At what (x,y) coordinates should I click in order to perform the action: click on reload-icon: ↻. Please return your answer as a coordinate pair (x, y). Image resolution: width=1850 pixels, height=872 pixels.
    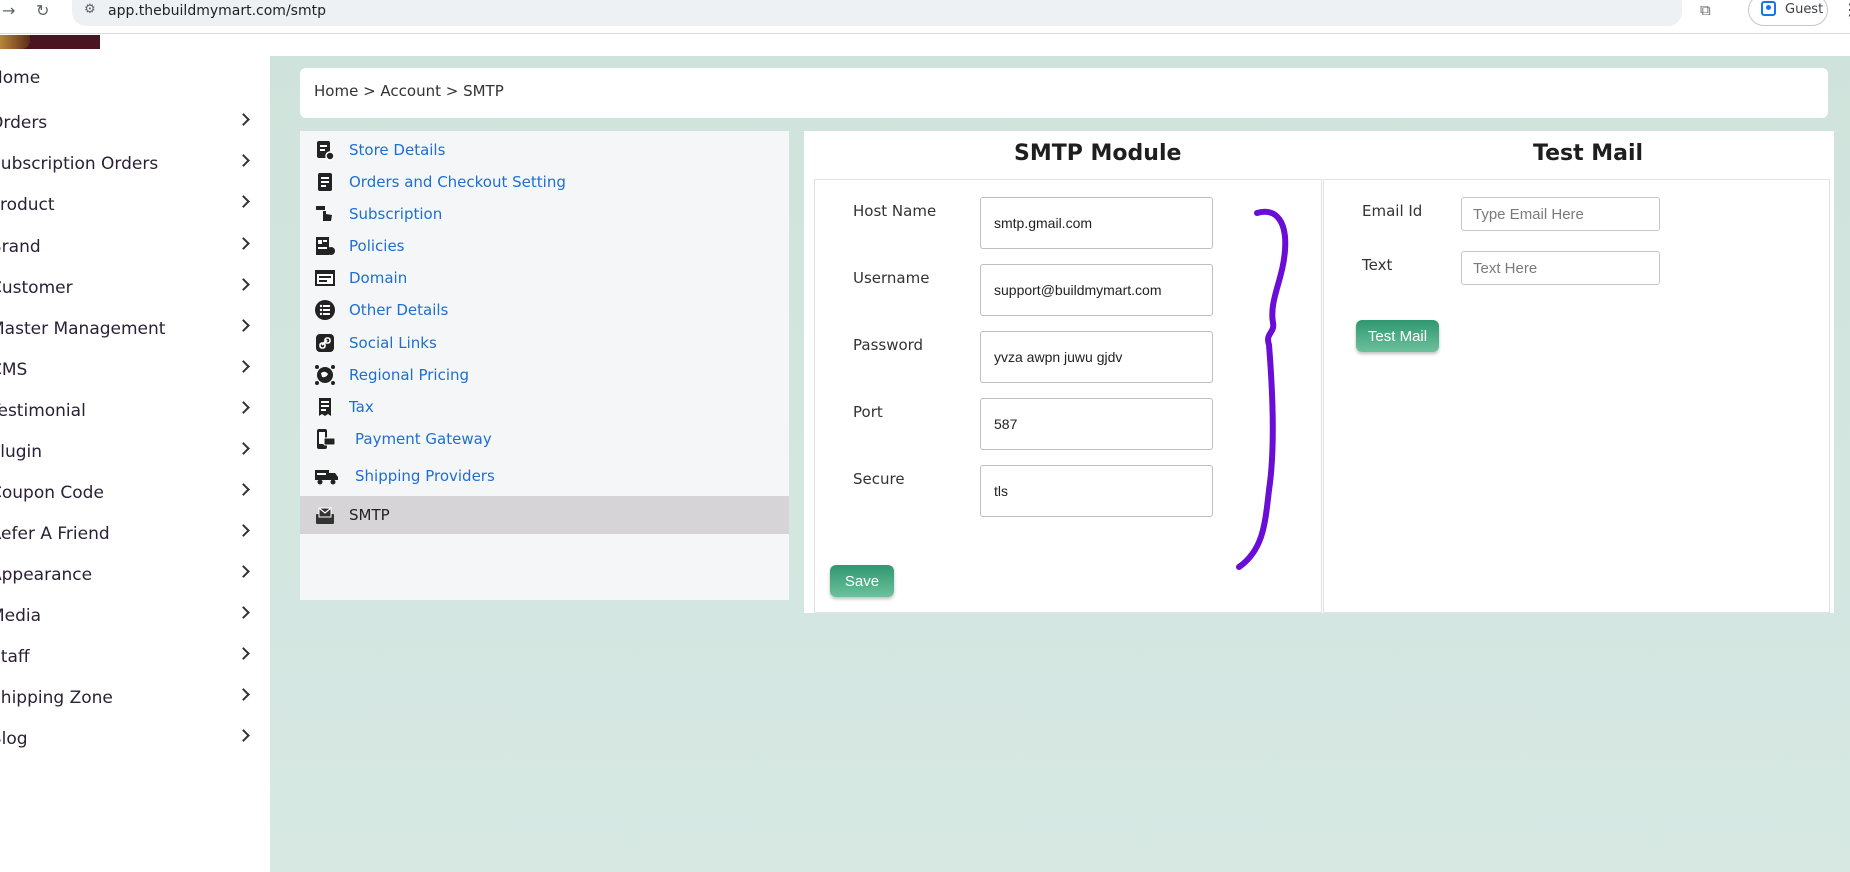
    Looking at the image, I should click on (42, 11).